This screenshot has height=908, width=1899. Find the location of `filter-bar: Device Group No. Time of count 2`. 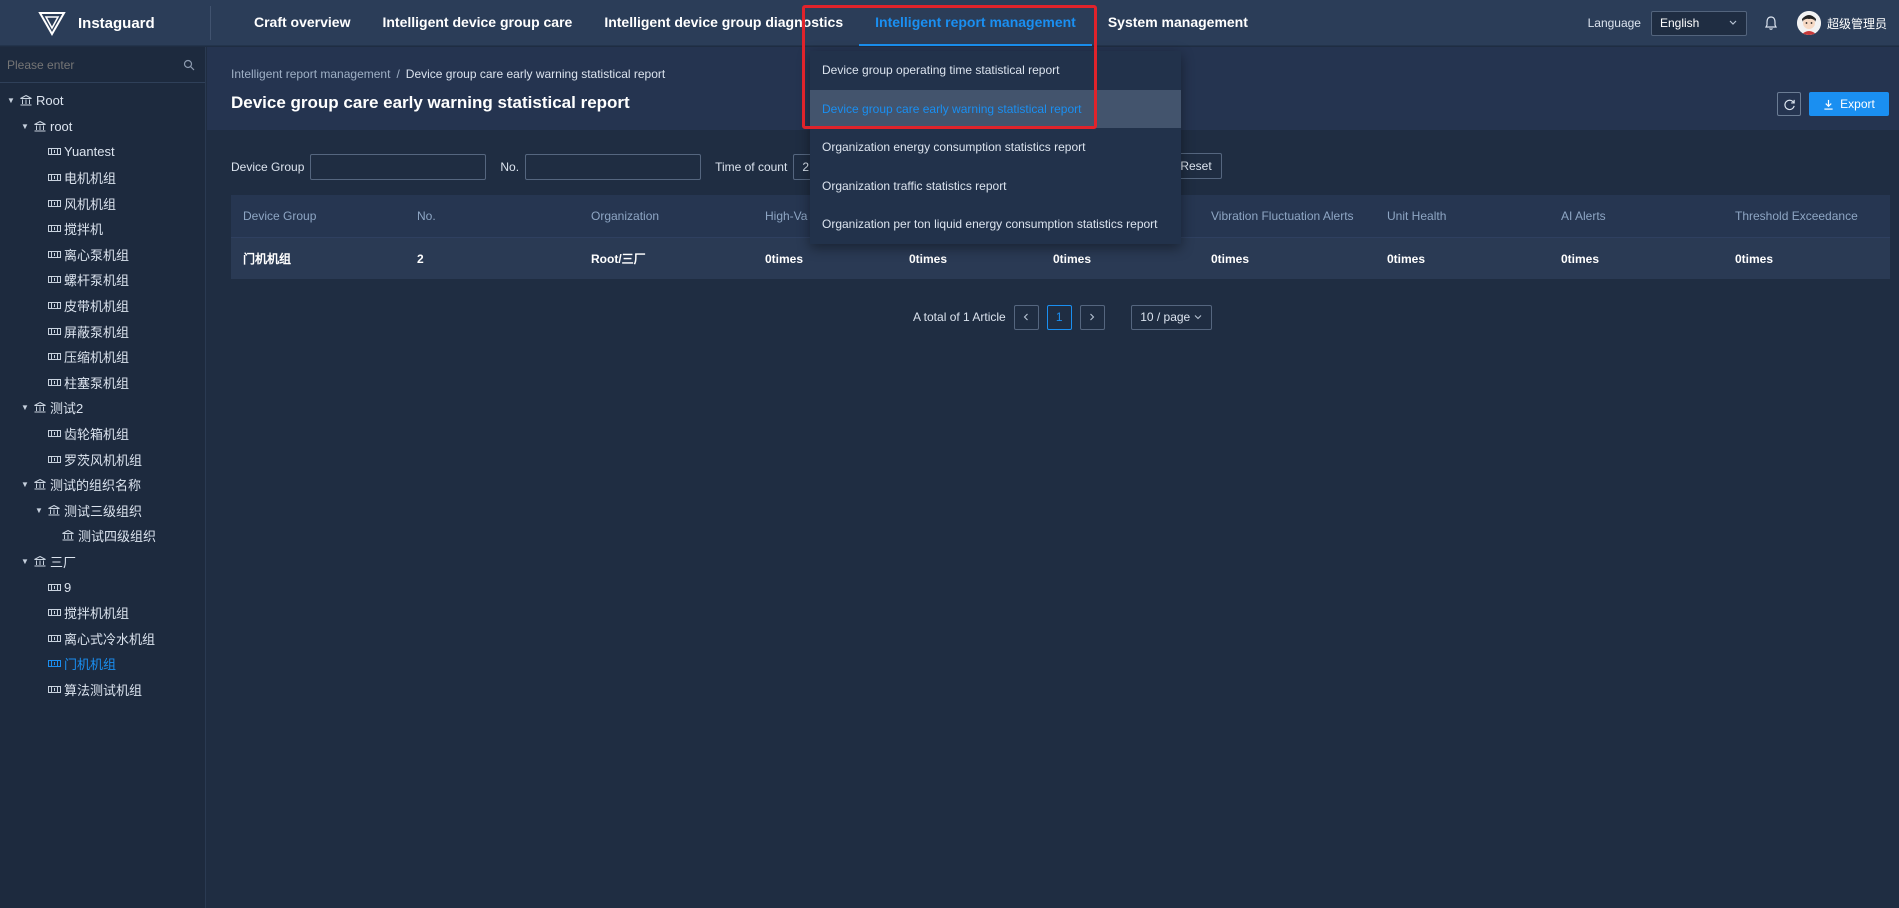

filter-bar: Device Group No. Time of count 2 is located at coordinates (534, 167).